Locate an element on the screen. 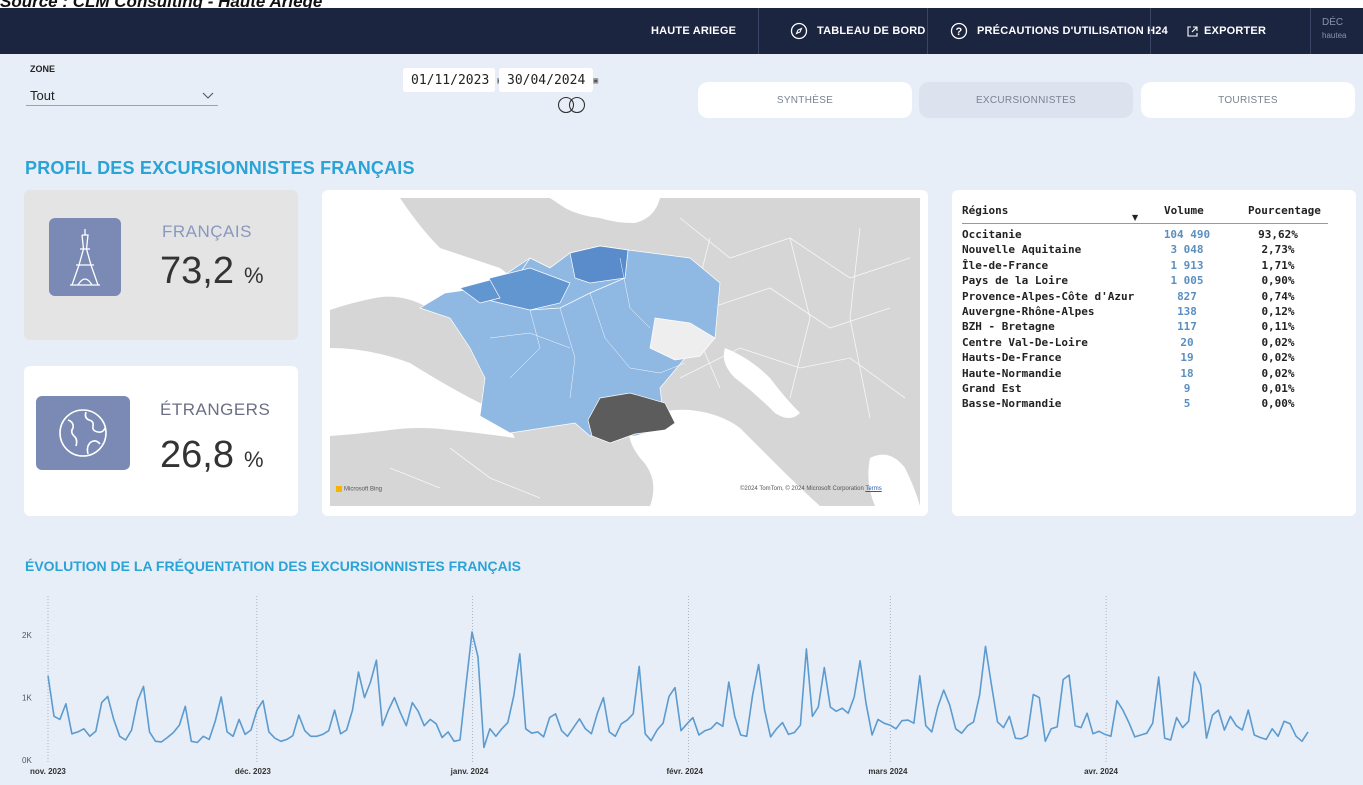 The width and height of the screenshot is (1363, 785). nav-overflow: DÉC hautea is located at coordinates (1334, 28).